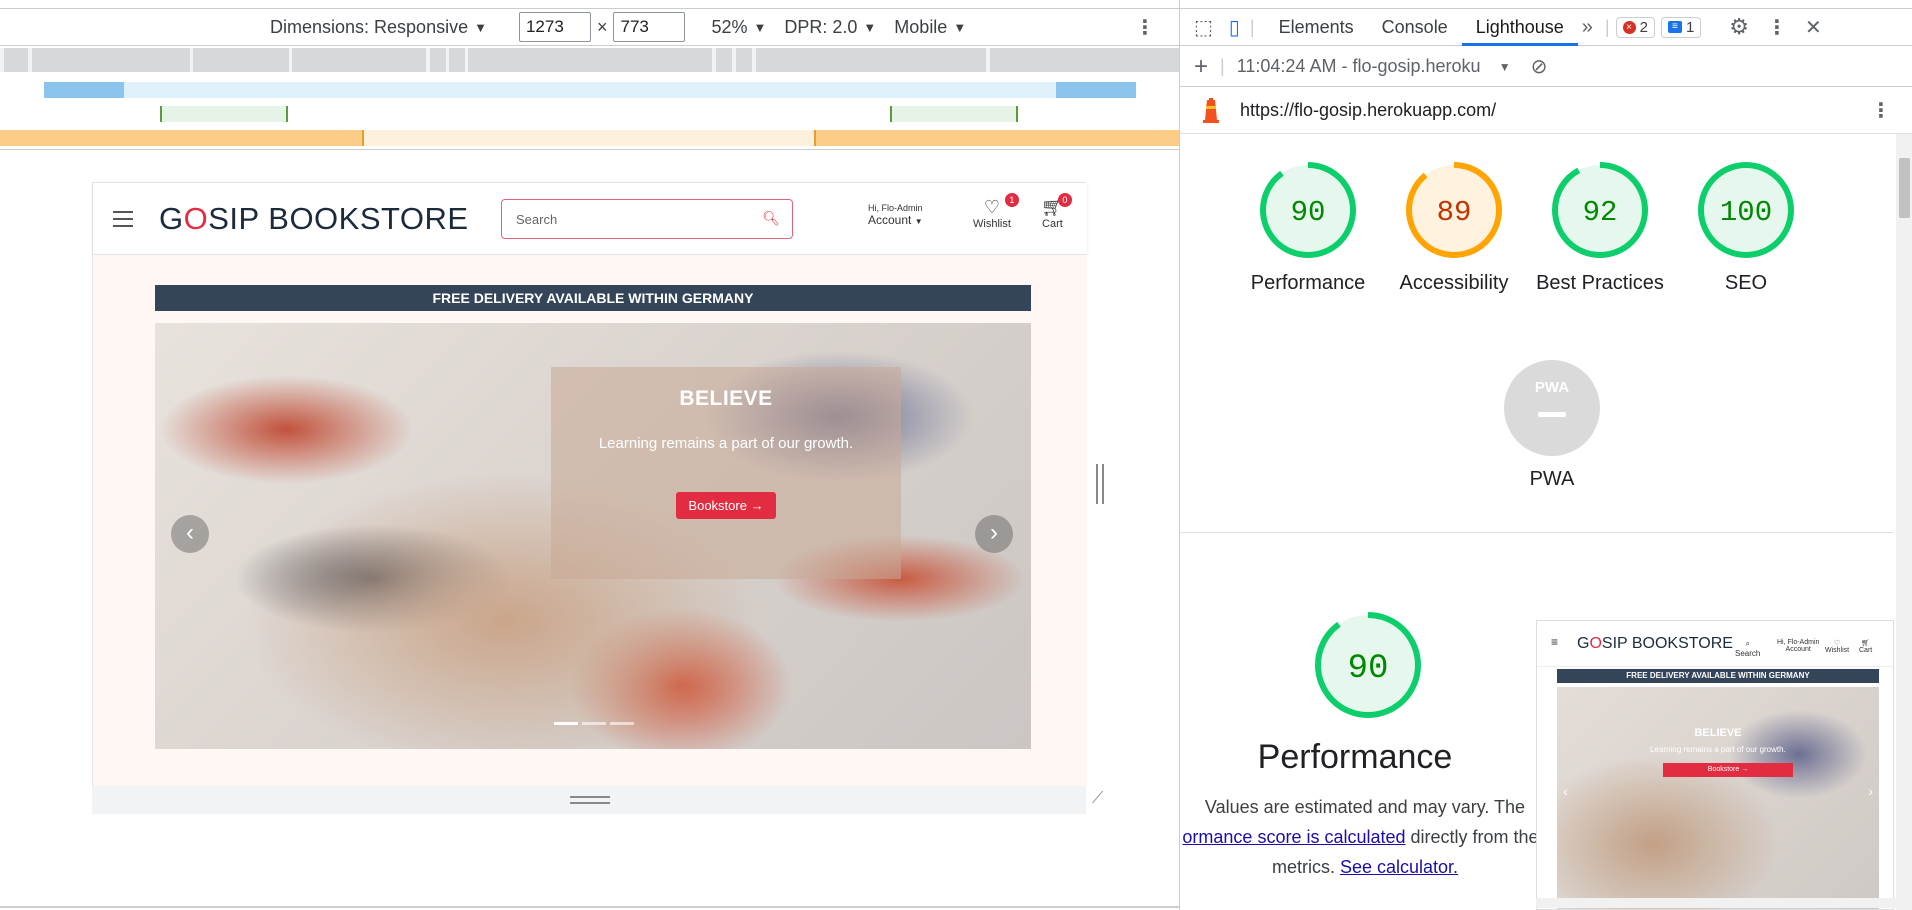  Describe the element at coordinates (589, 138) in the screenshot. I see `media-query-row-orange` at that location.